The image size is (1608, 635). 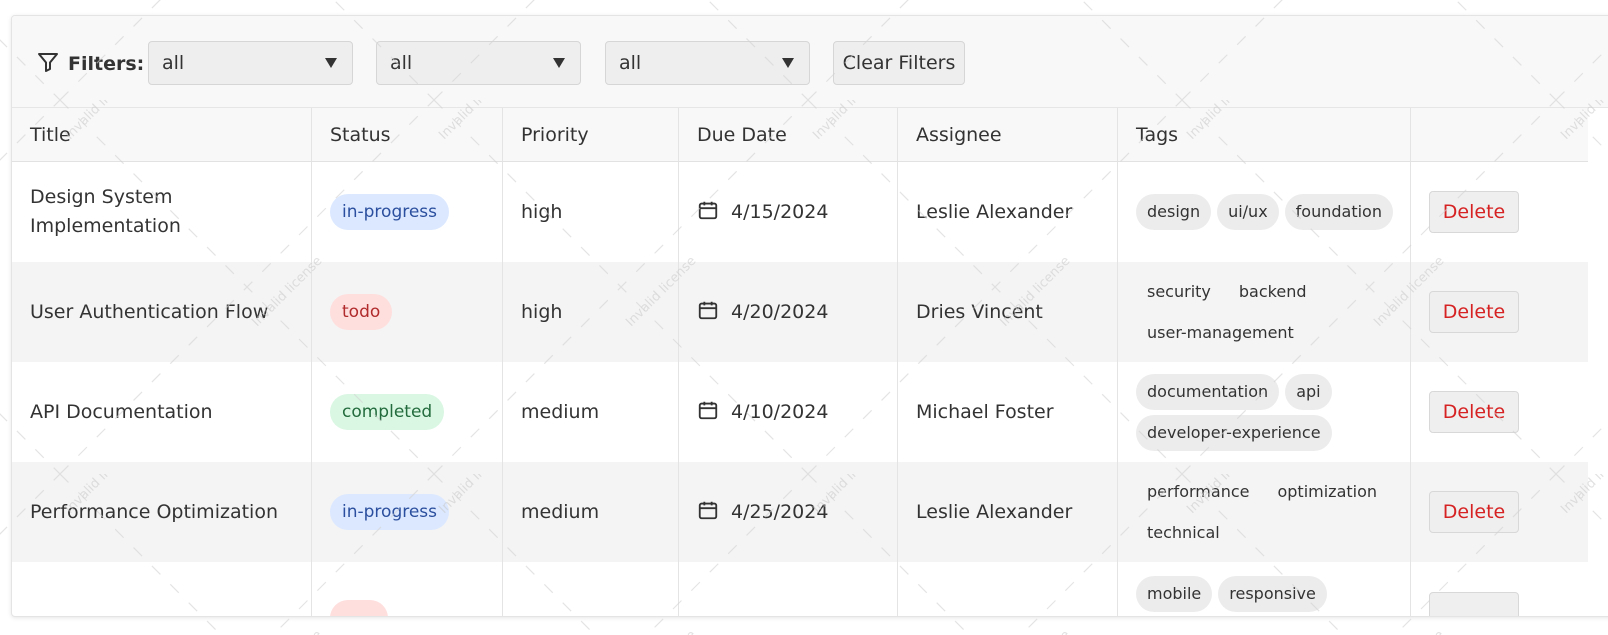 What do you see at coordinates (1183, 532) in the screenshot?
I see `tag-chip: technical` at bounding box center [1183, 532].